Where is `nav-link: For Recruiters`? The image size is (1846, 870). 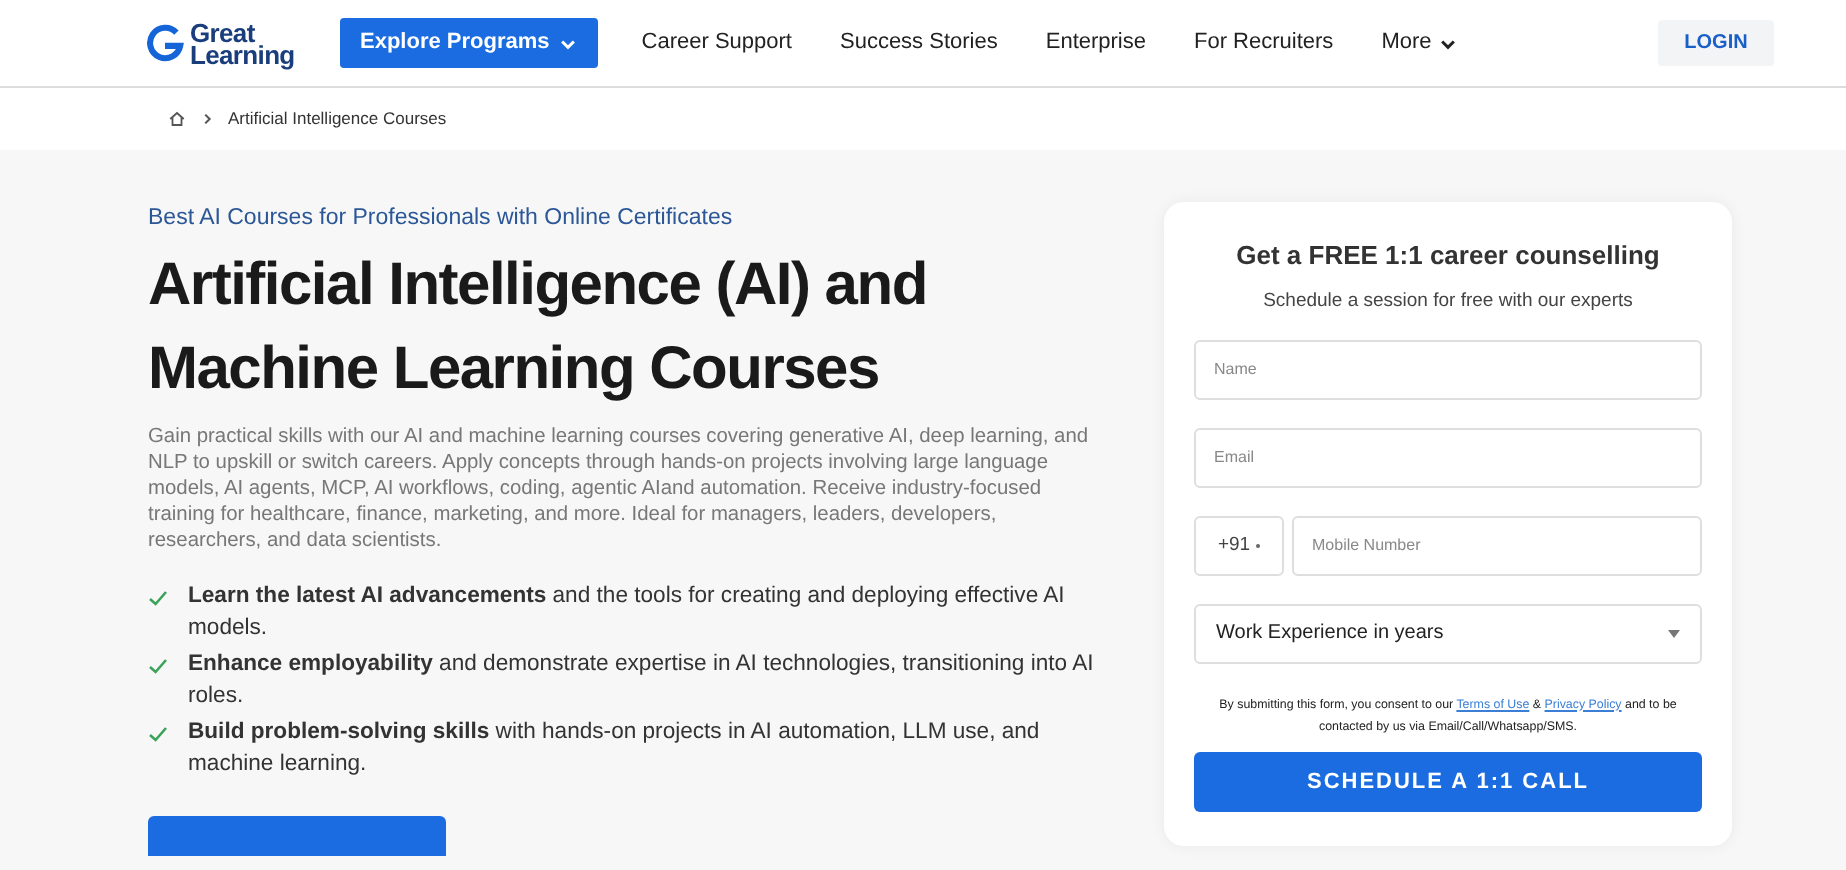 nav-link: For Recruiters is located at coordinates (1264, 43).